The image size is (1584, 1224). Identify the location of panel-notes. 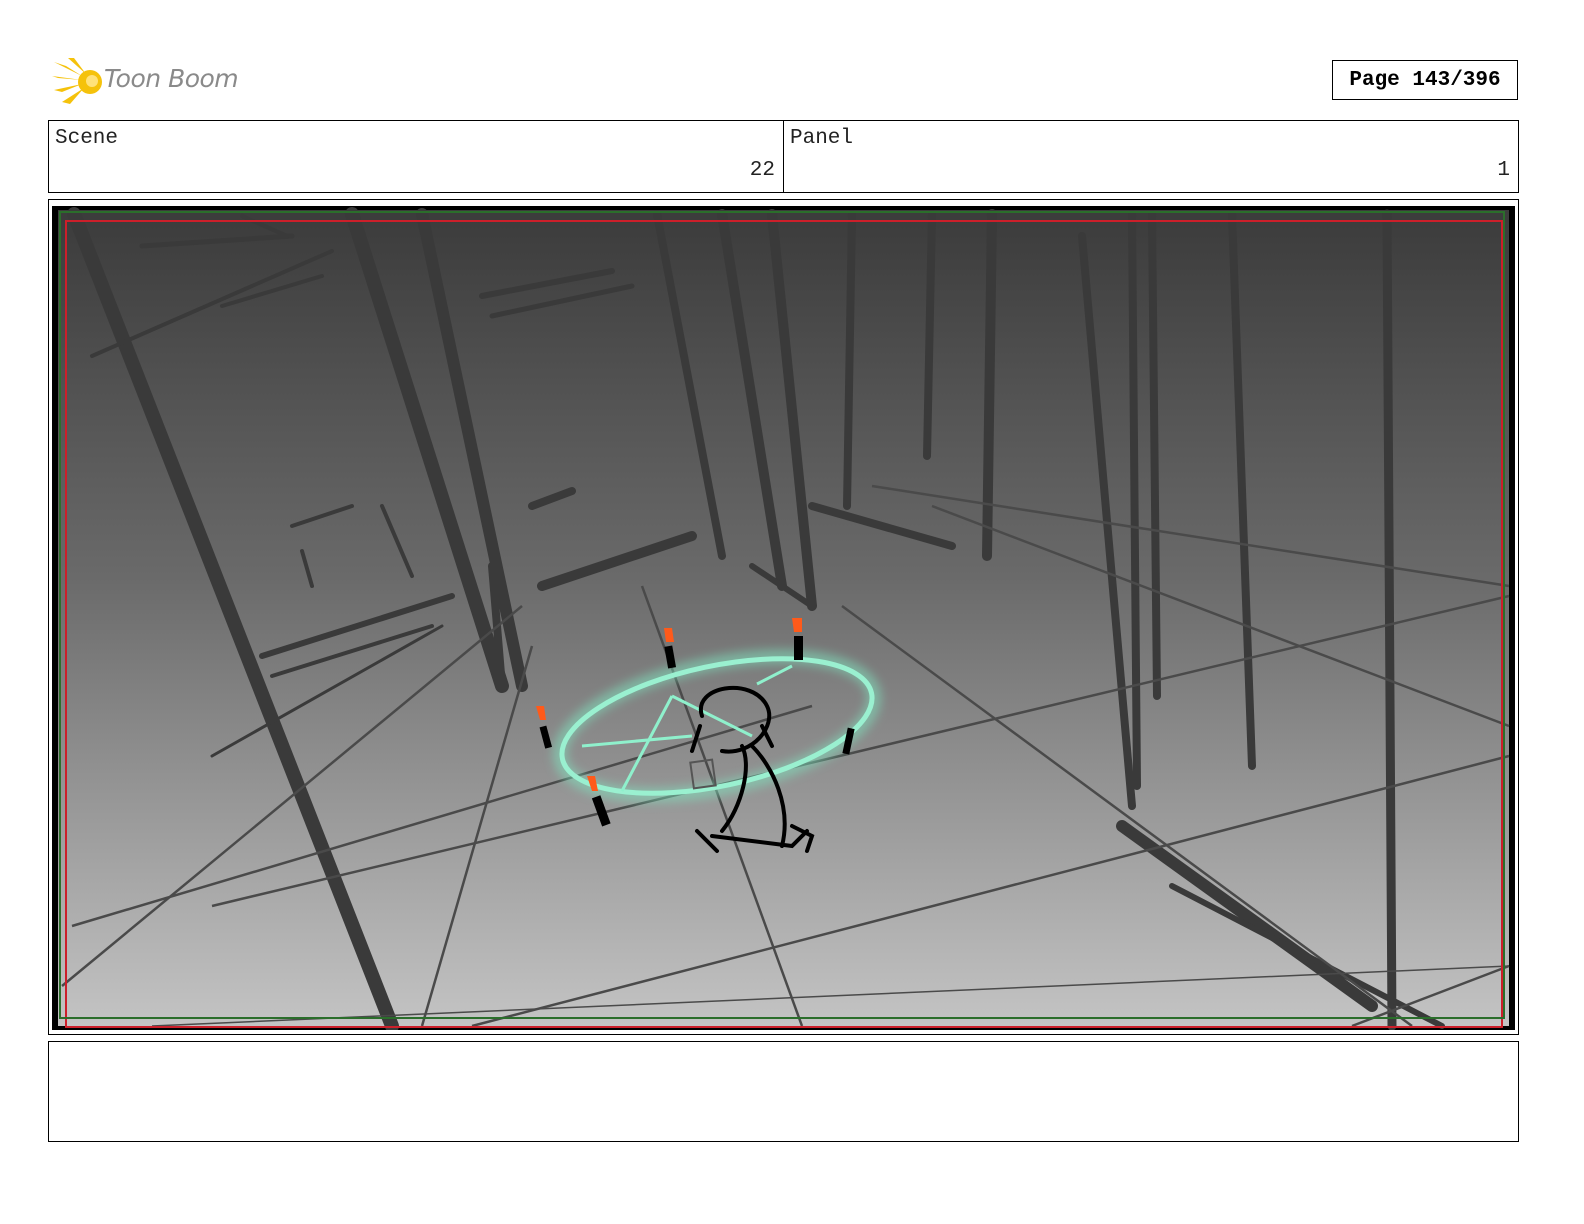
(783, 1091).